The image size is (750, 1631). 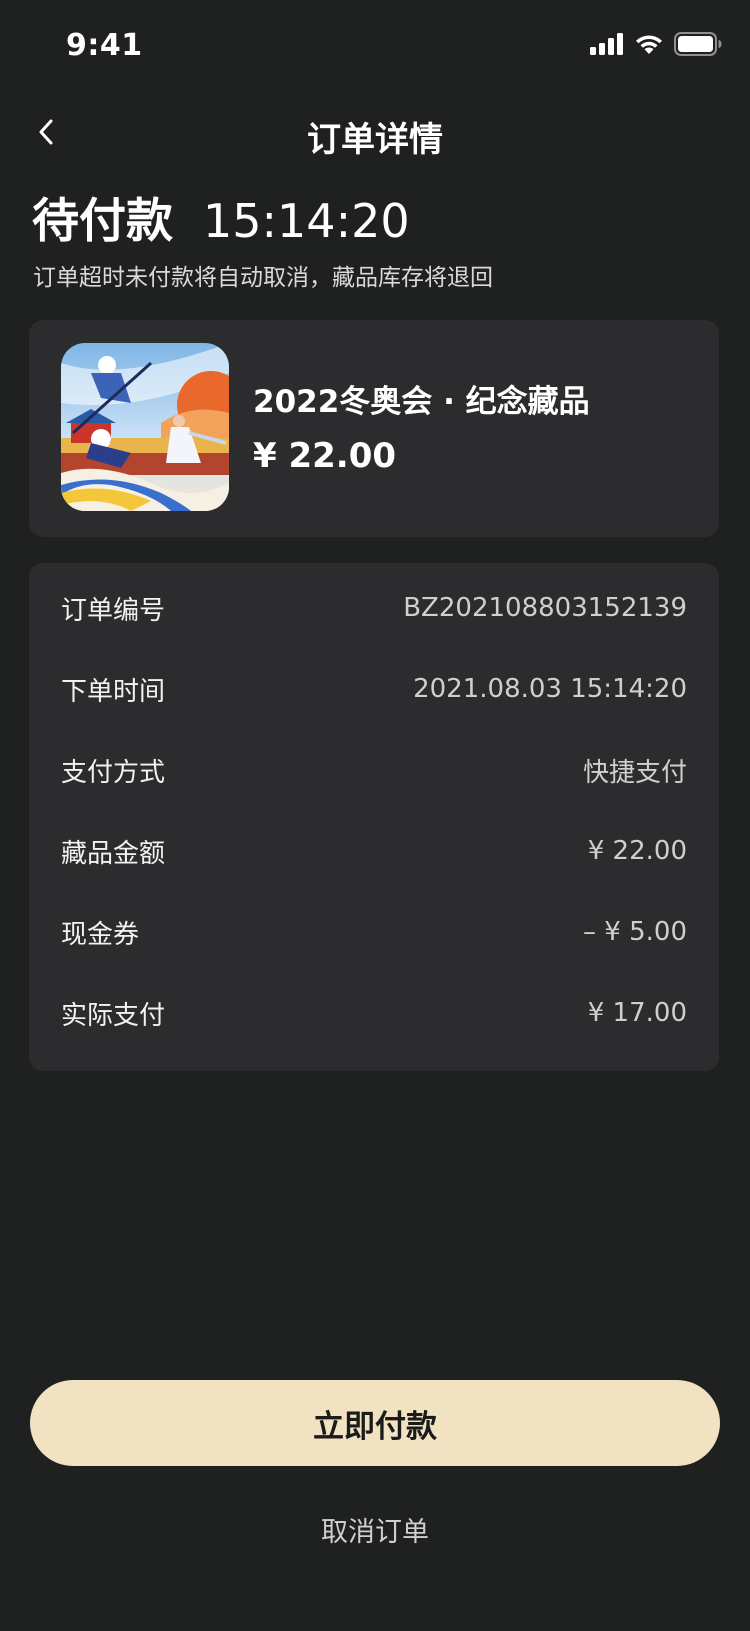 What do you see at coordinates (637, 851) in the screenshot?
I see `detail-value: ¥ 22.00` at bounding box center [637, 851].